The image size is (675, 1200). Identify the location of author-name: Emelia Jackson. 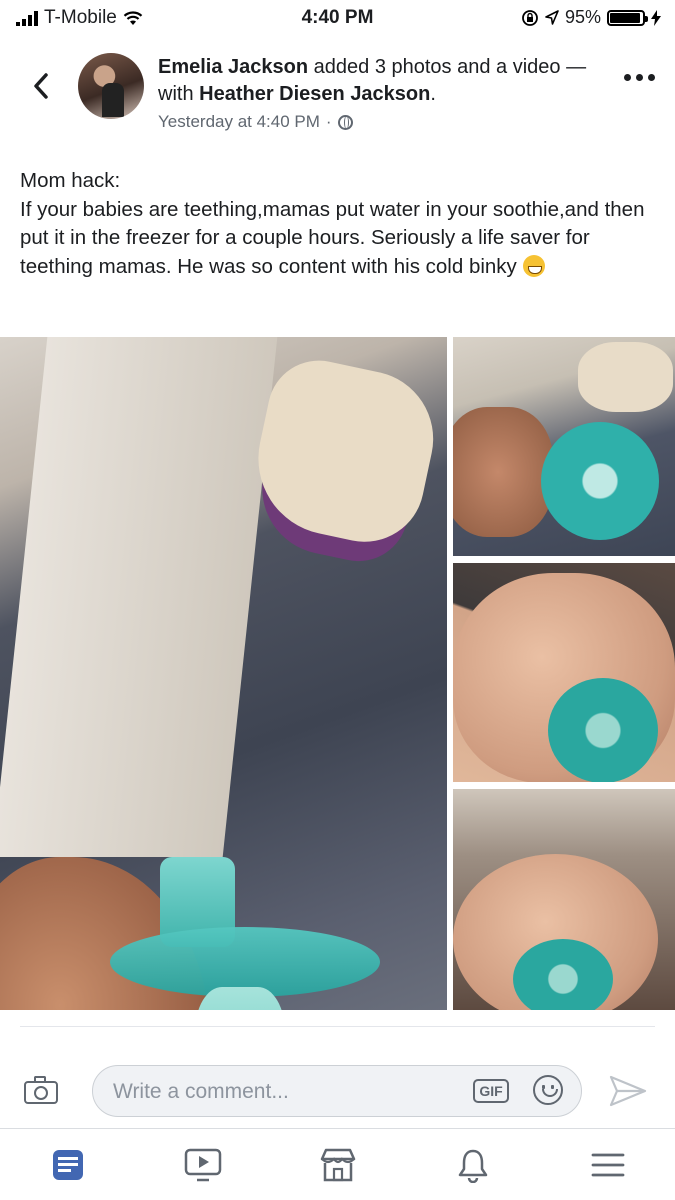
(233, 67).